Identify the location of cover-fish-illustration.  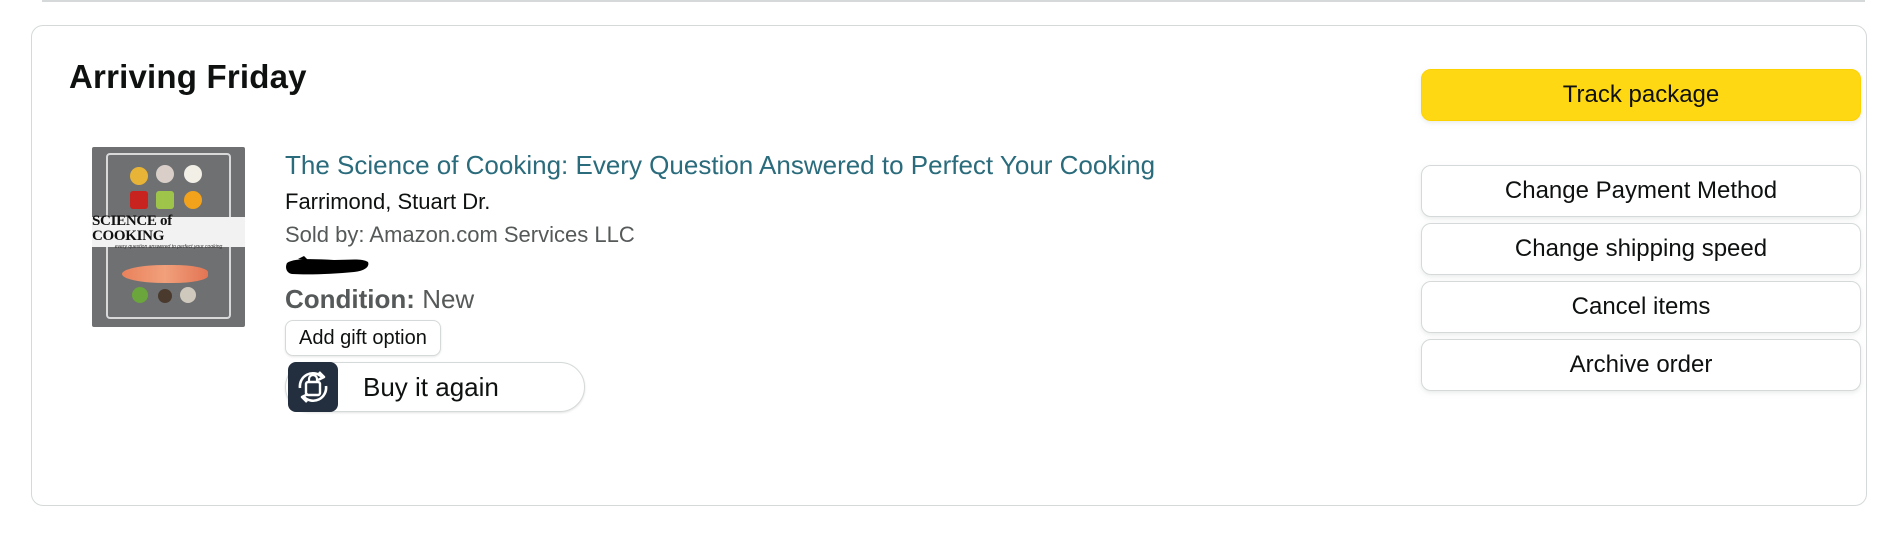
(165, 274).